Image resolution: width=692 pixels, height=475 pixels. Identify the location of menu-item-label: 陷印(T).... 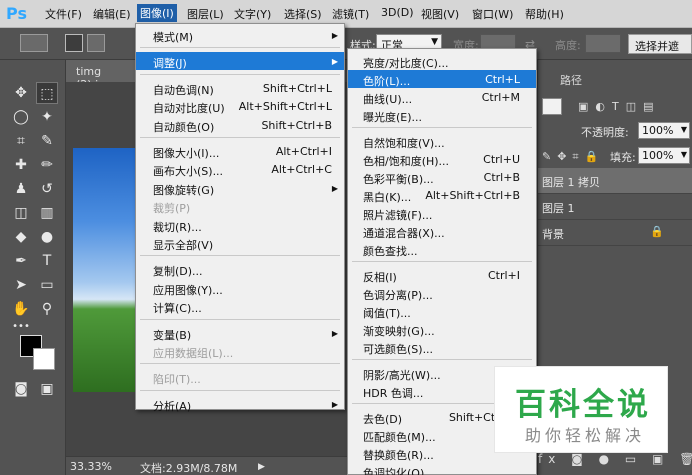
(177, 380).